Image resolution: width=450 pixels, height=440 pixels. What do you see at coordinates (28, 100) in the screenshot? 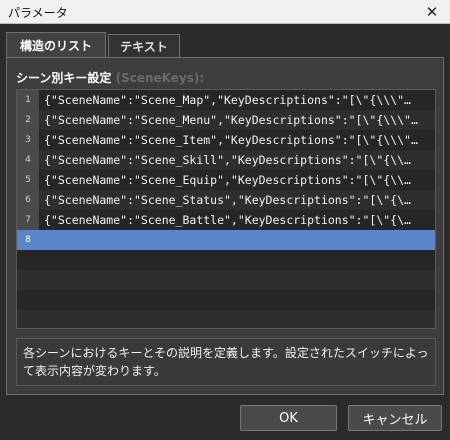
I see `line-number: 1` at bounding box center [28, 100].